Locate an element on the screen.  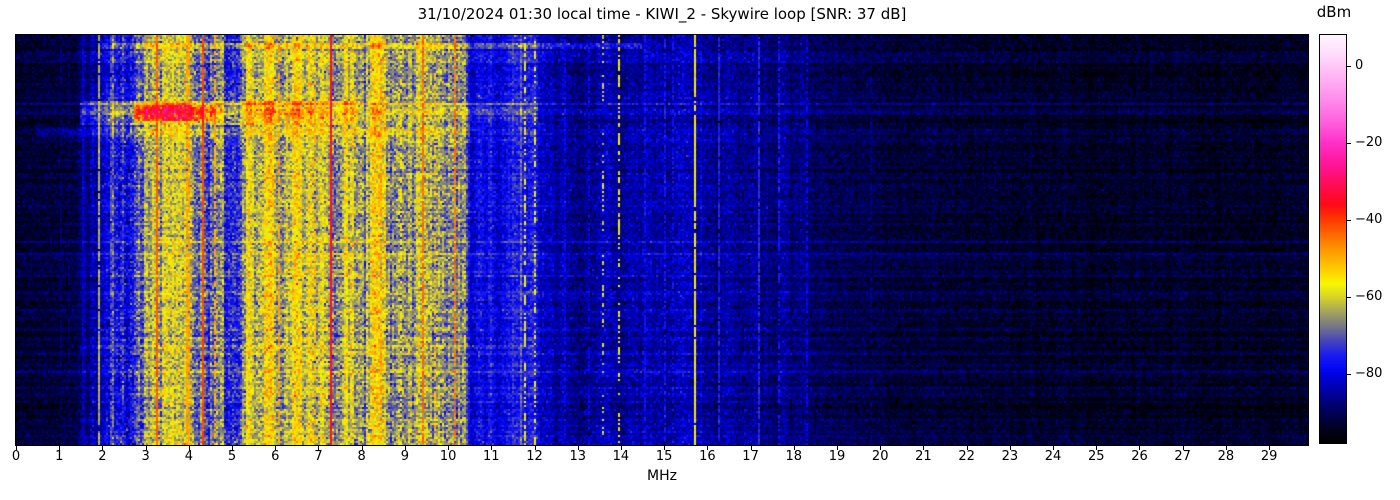
x-tick-label: 9 is located at coordinates (405, 456).